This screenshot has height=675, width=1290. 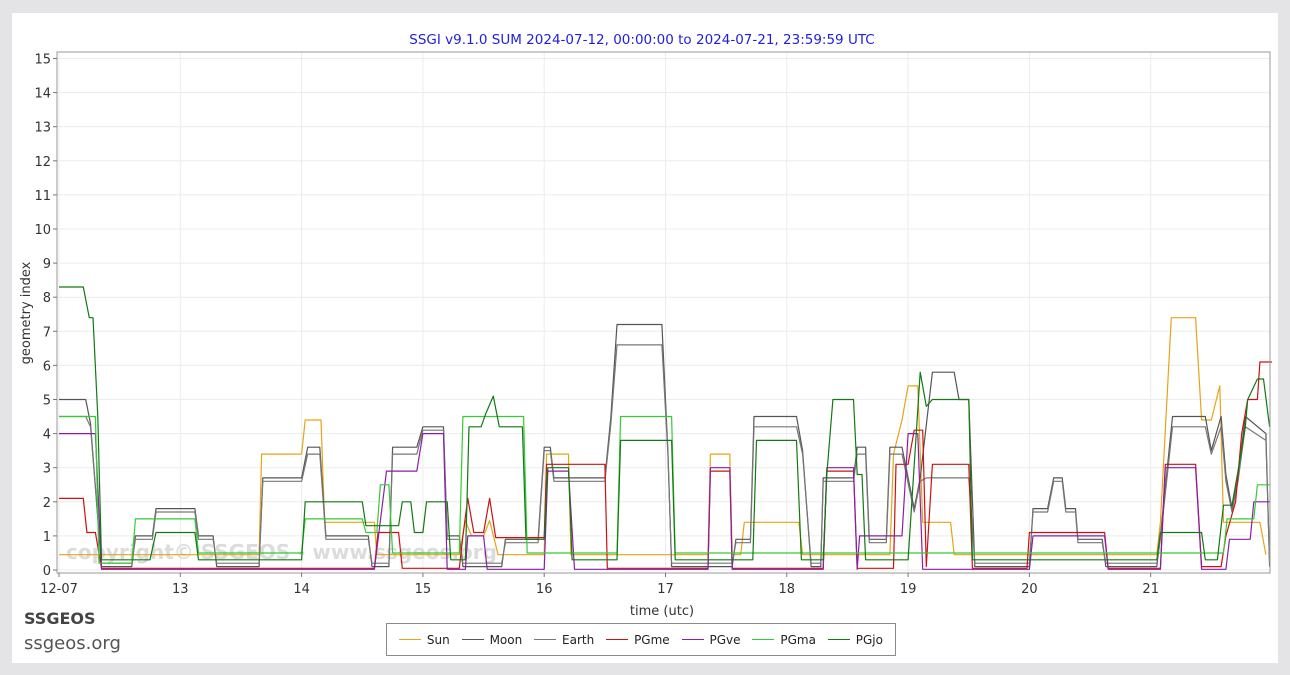 What do you see at coordinates (798, 639) in the screenshot?
I see `legend-label: PGma` at bounding box center [798, 639].